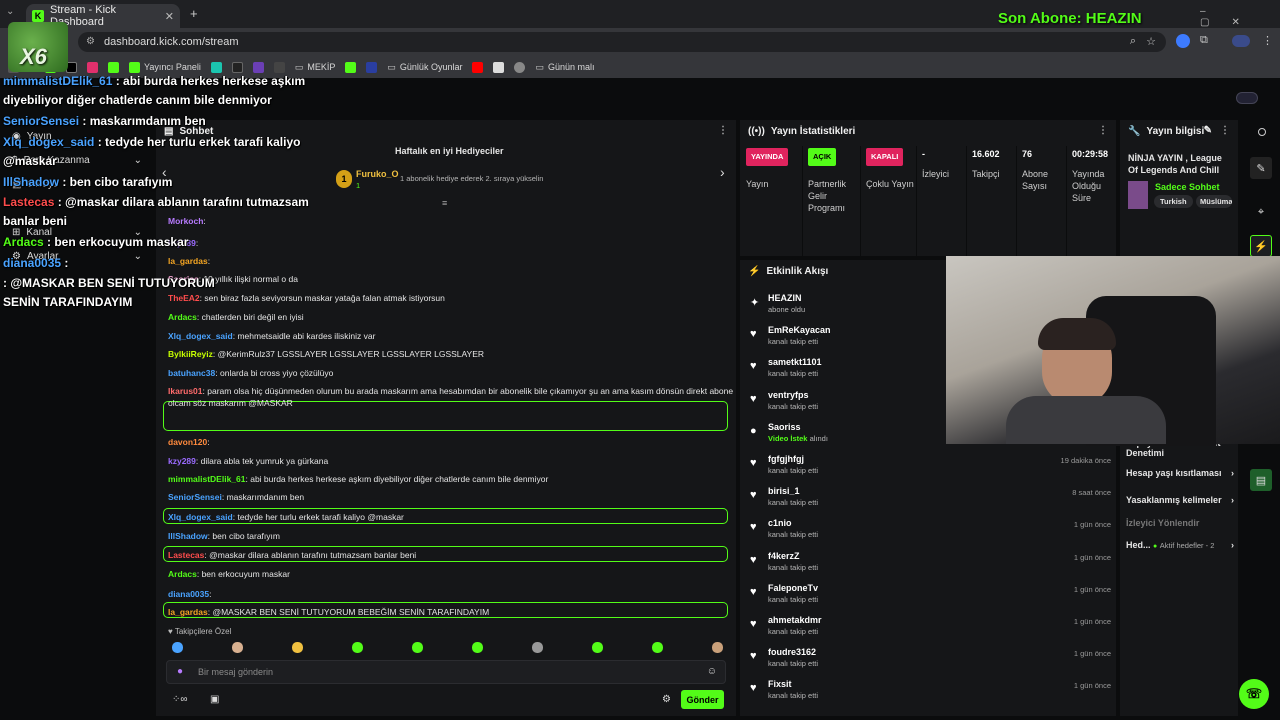 The width and height of the screenshot is (1280, 720). I want to click on feed-user: Saoriss, so click(784, 427).